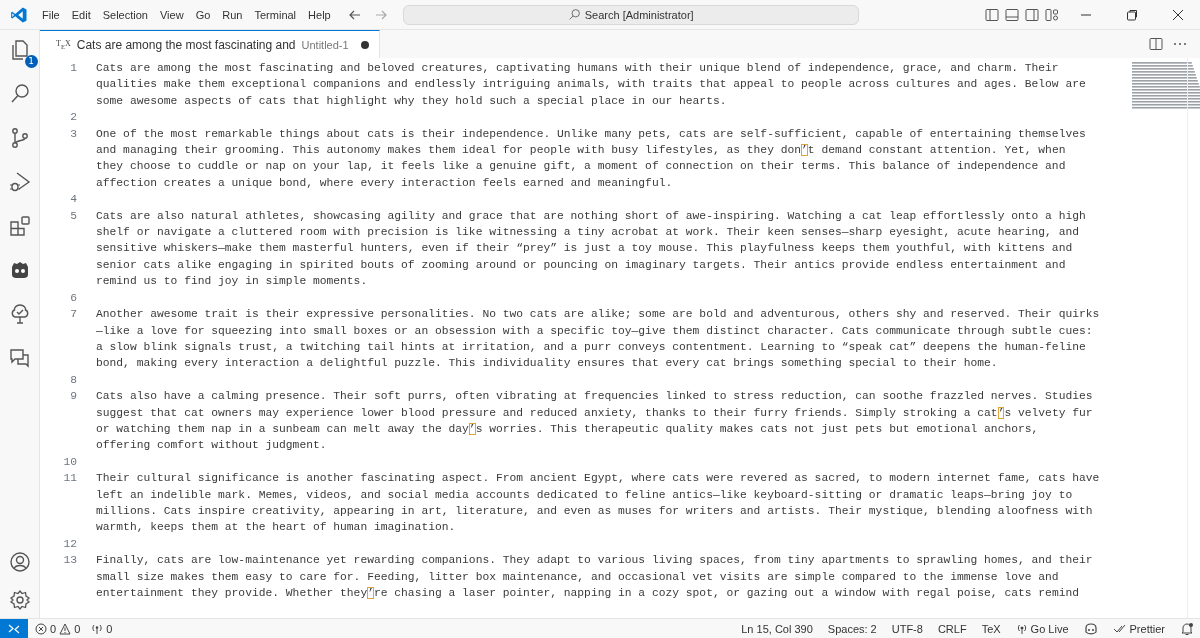 Image resolution: width=1200 pixels, height=638 pixels. Describe the element at coordinates (1012, 14) in the screenshot. I see `panel-toggle-icon` at that location.